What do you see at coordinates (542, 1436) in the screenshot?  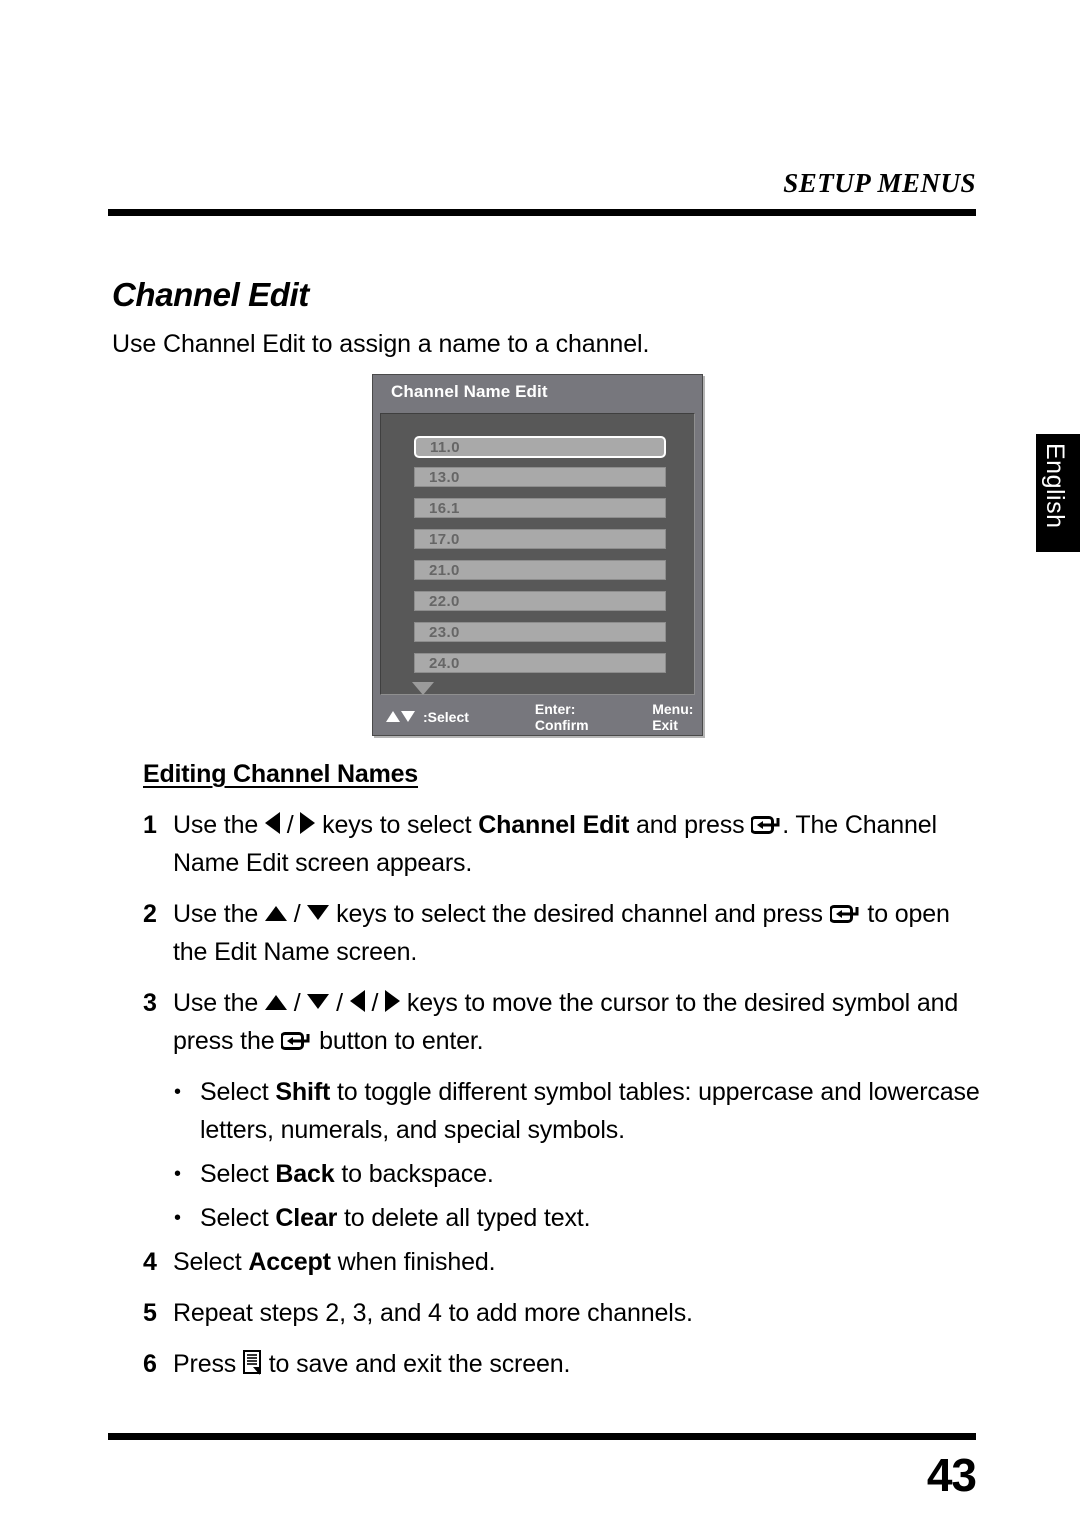 I see `footer-rule` at bounding box center [542, 1436].